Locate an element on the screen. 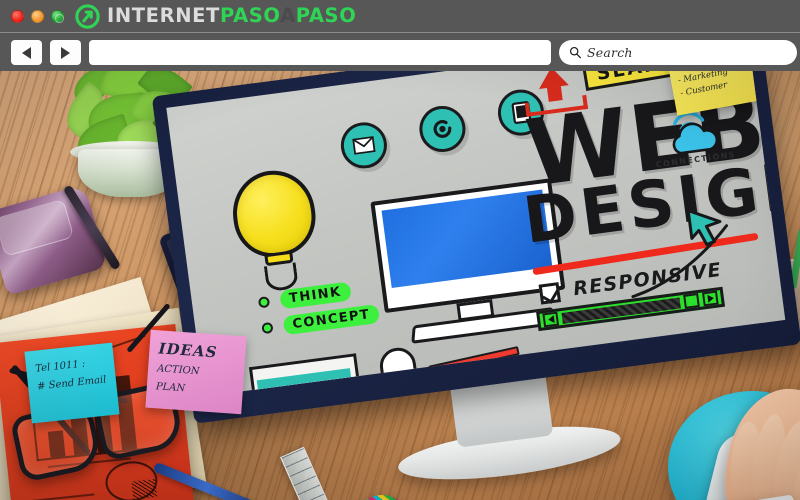 Image resolution: width=800 pixels, height=500 pixels. sticky-ideas-line1: ACTION is located at coordinates (178, 370).